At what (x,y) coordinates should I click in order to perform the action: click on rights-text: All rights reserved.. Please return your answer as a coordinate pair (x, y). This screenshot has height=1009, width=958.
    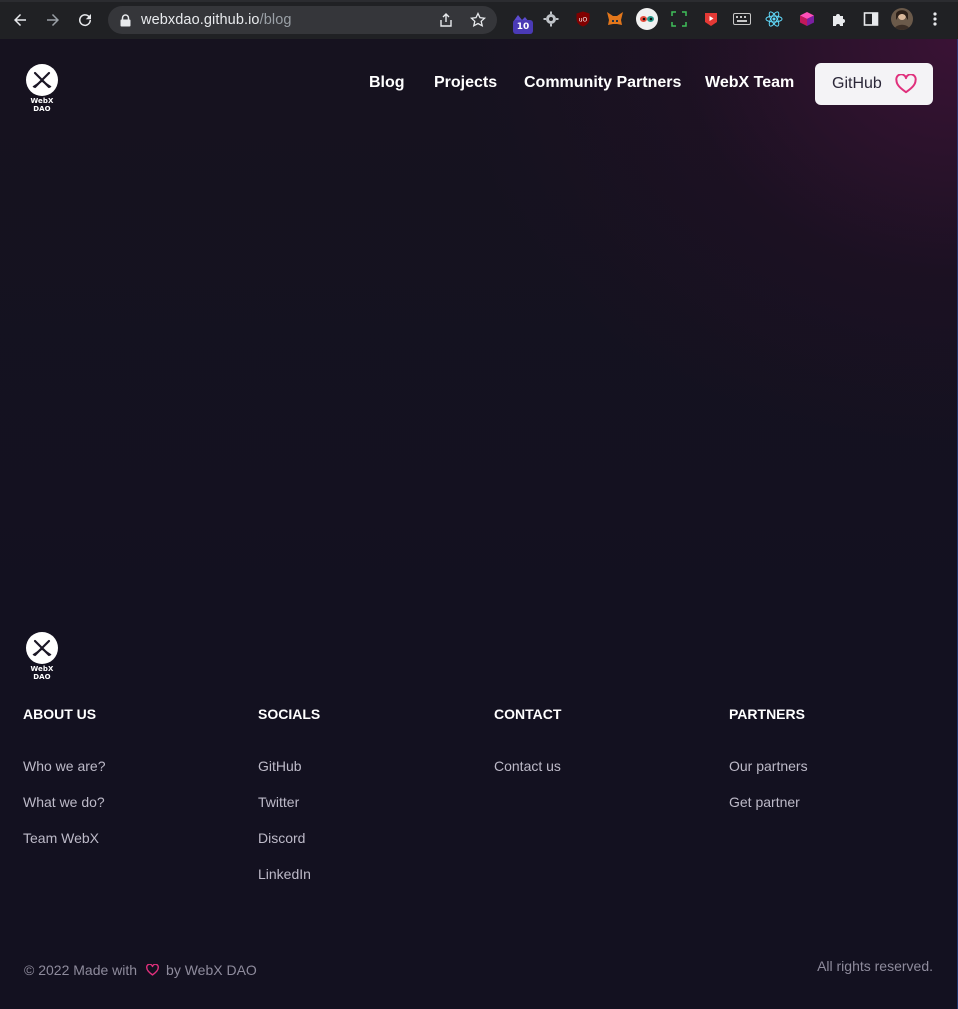
    Looking at the image, I should click on (875, 966).